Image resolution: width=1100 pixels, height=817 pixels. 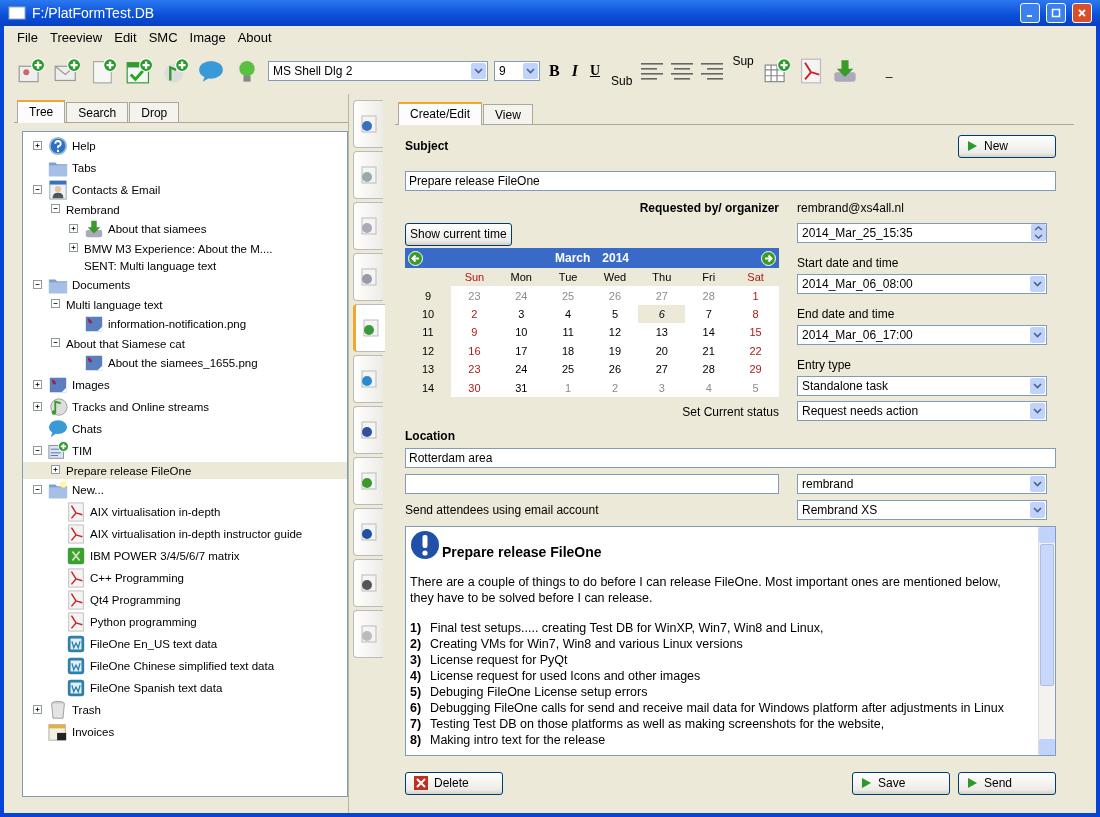 I want to click on tab: View, so click(x=508, y=114).